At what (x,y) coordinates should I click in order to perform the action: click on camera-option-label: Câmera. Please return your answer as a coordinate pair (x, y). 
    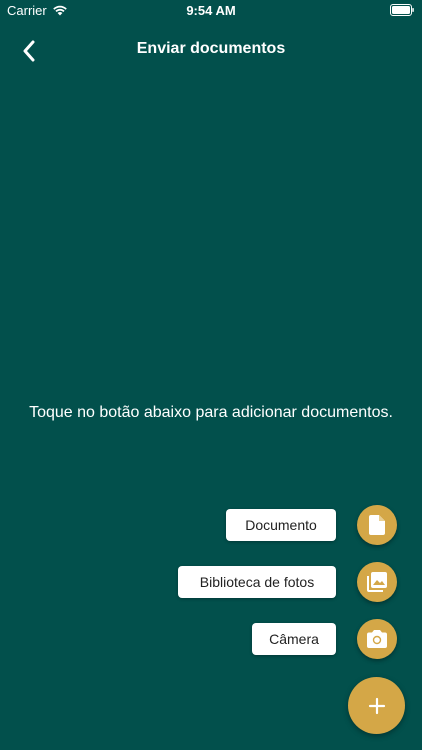
    Looking at the image, I should click on (294, 639).